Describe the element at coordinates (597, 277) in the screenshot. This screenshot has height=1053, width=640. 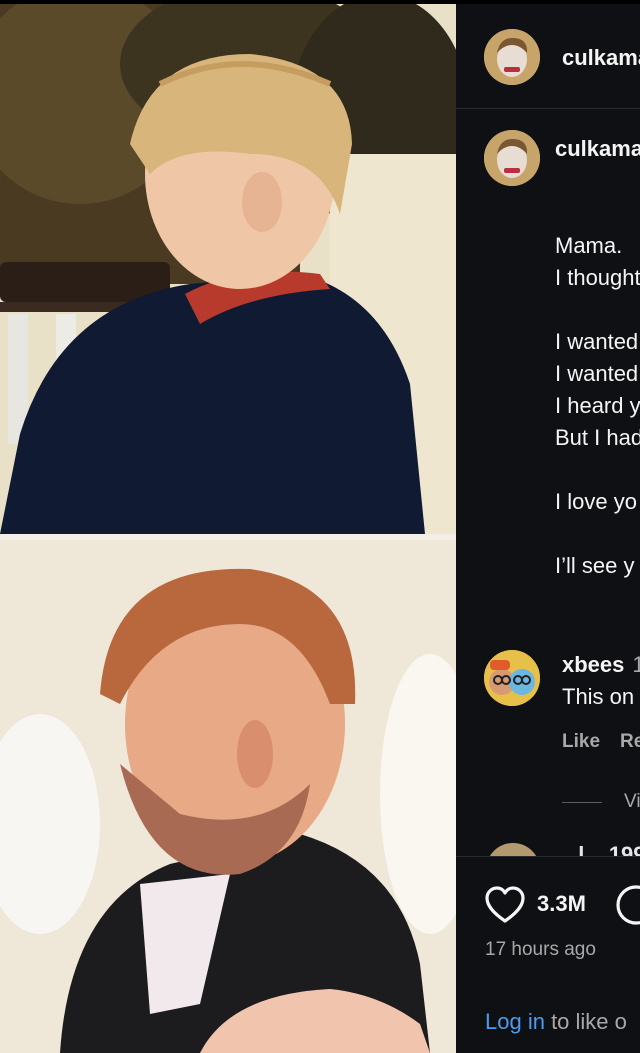
I see `caption-line: I thought` at that location.